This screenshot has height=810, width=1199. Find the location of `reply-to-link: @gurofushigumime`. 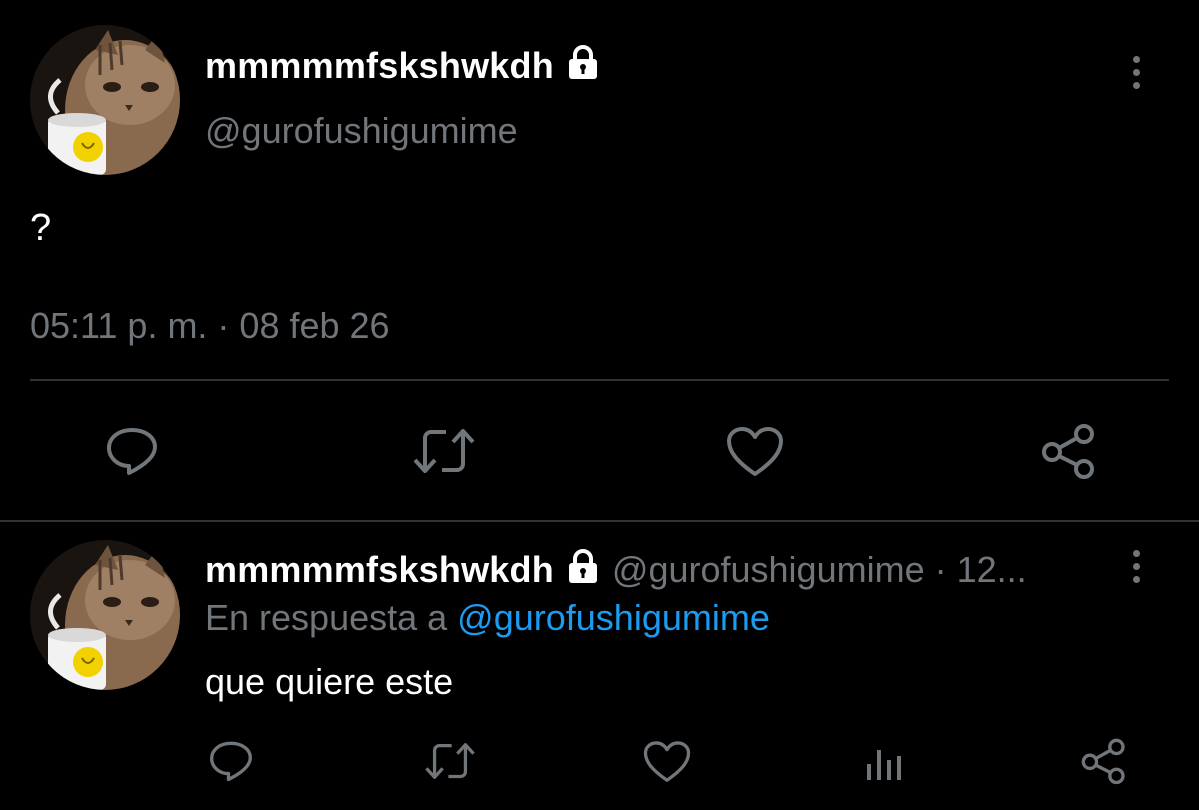

reply-to-link: @gurofushigumime is located at coordinates (613, 617).